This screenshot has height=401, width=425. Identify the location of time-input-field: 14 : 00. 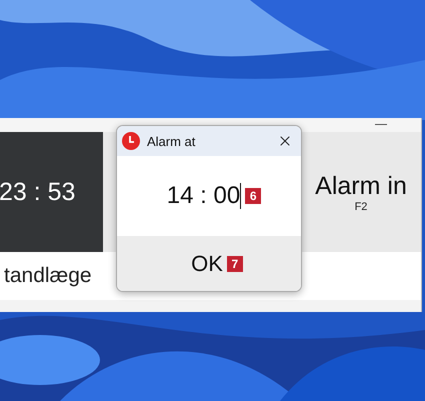
(204, 196).